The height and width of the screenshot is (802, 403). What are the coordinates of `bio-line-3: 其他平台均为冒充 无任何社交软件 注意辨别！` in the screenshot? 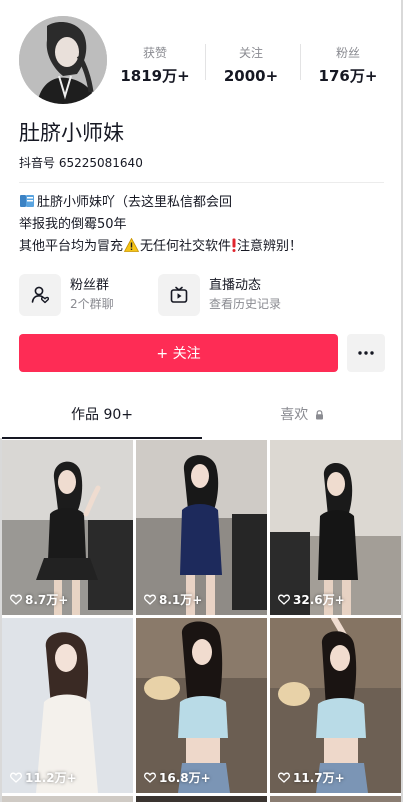 It's located at (204, 248).